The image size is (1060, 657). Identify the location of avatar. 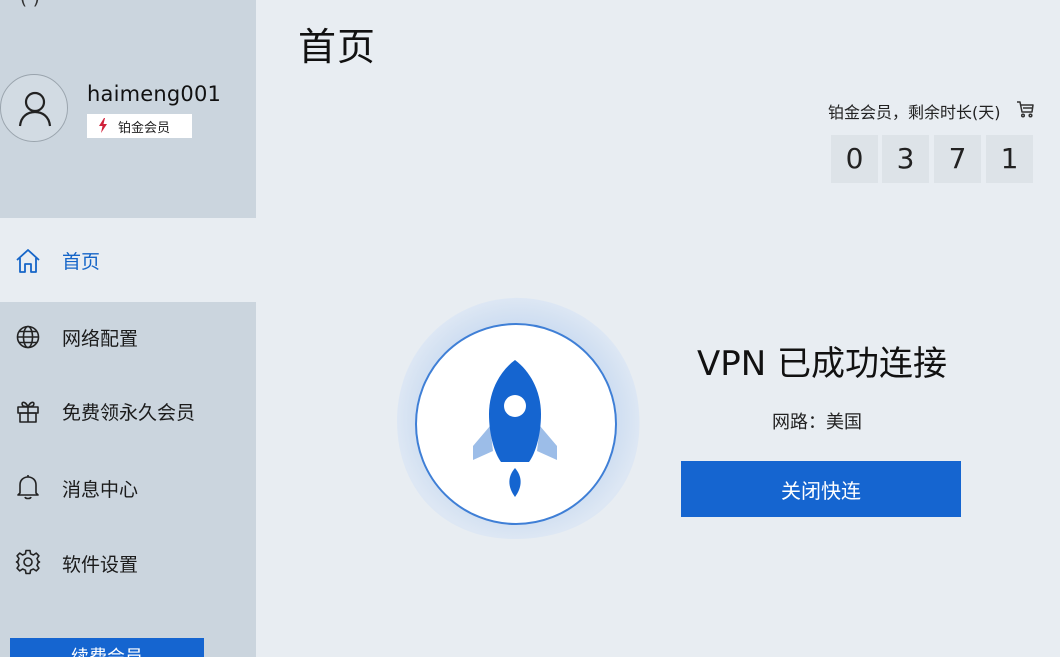
(34, 108).